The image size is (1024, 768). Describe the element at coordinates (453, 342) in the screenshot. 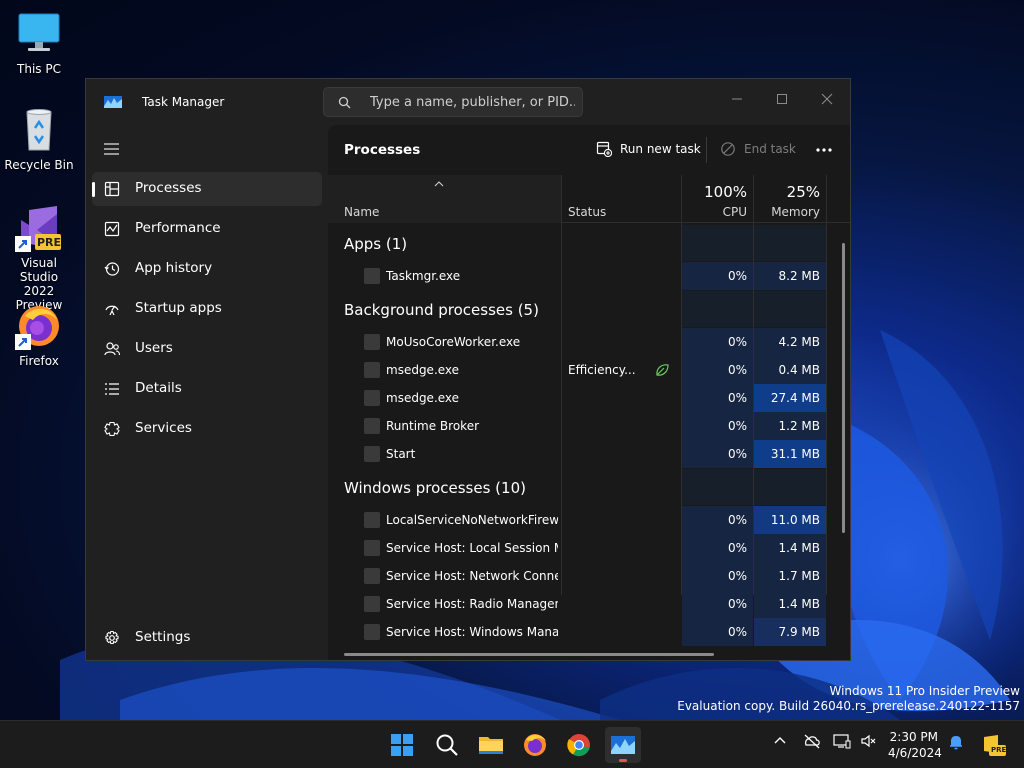

I see `process-name: MoUsoCoreWorker.exe` at that location.